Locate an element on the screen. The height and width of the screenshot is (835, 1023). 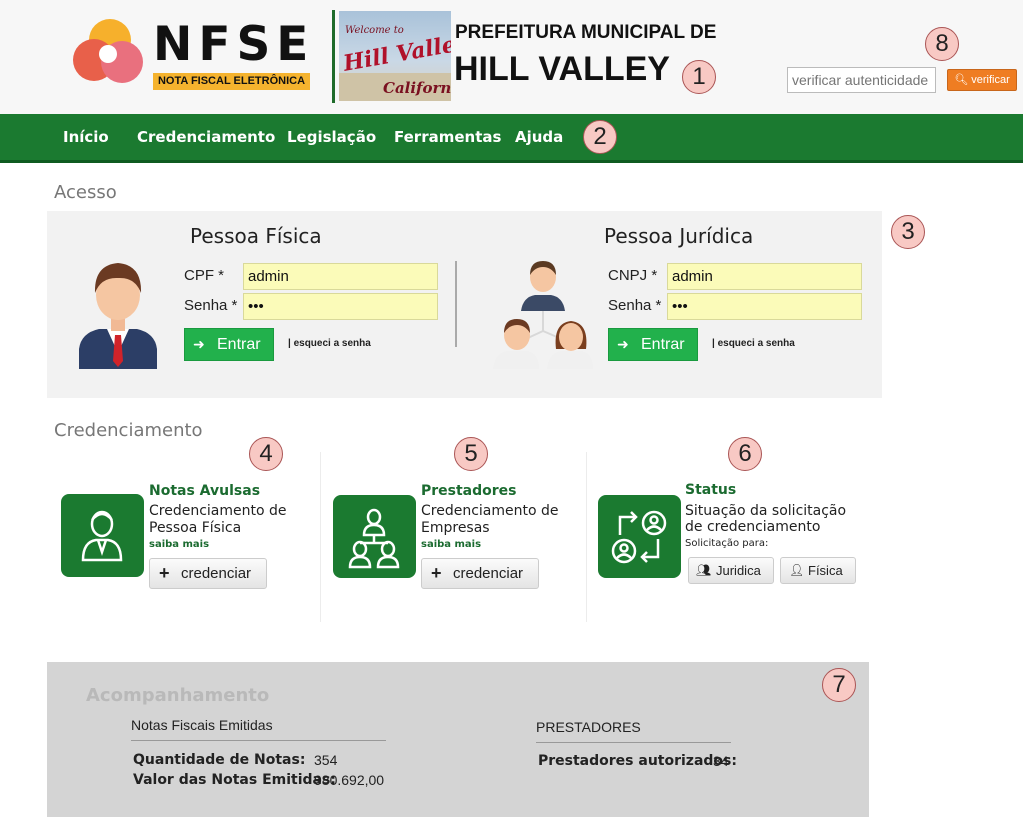
marker-3: 3 is located at coordinates (908, 232).